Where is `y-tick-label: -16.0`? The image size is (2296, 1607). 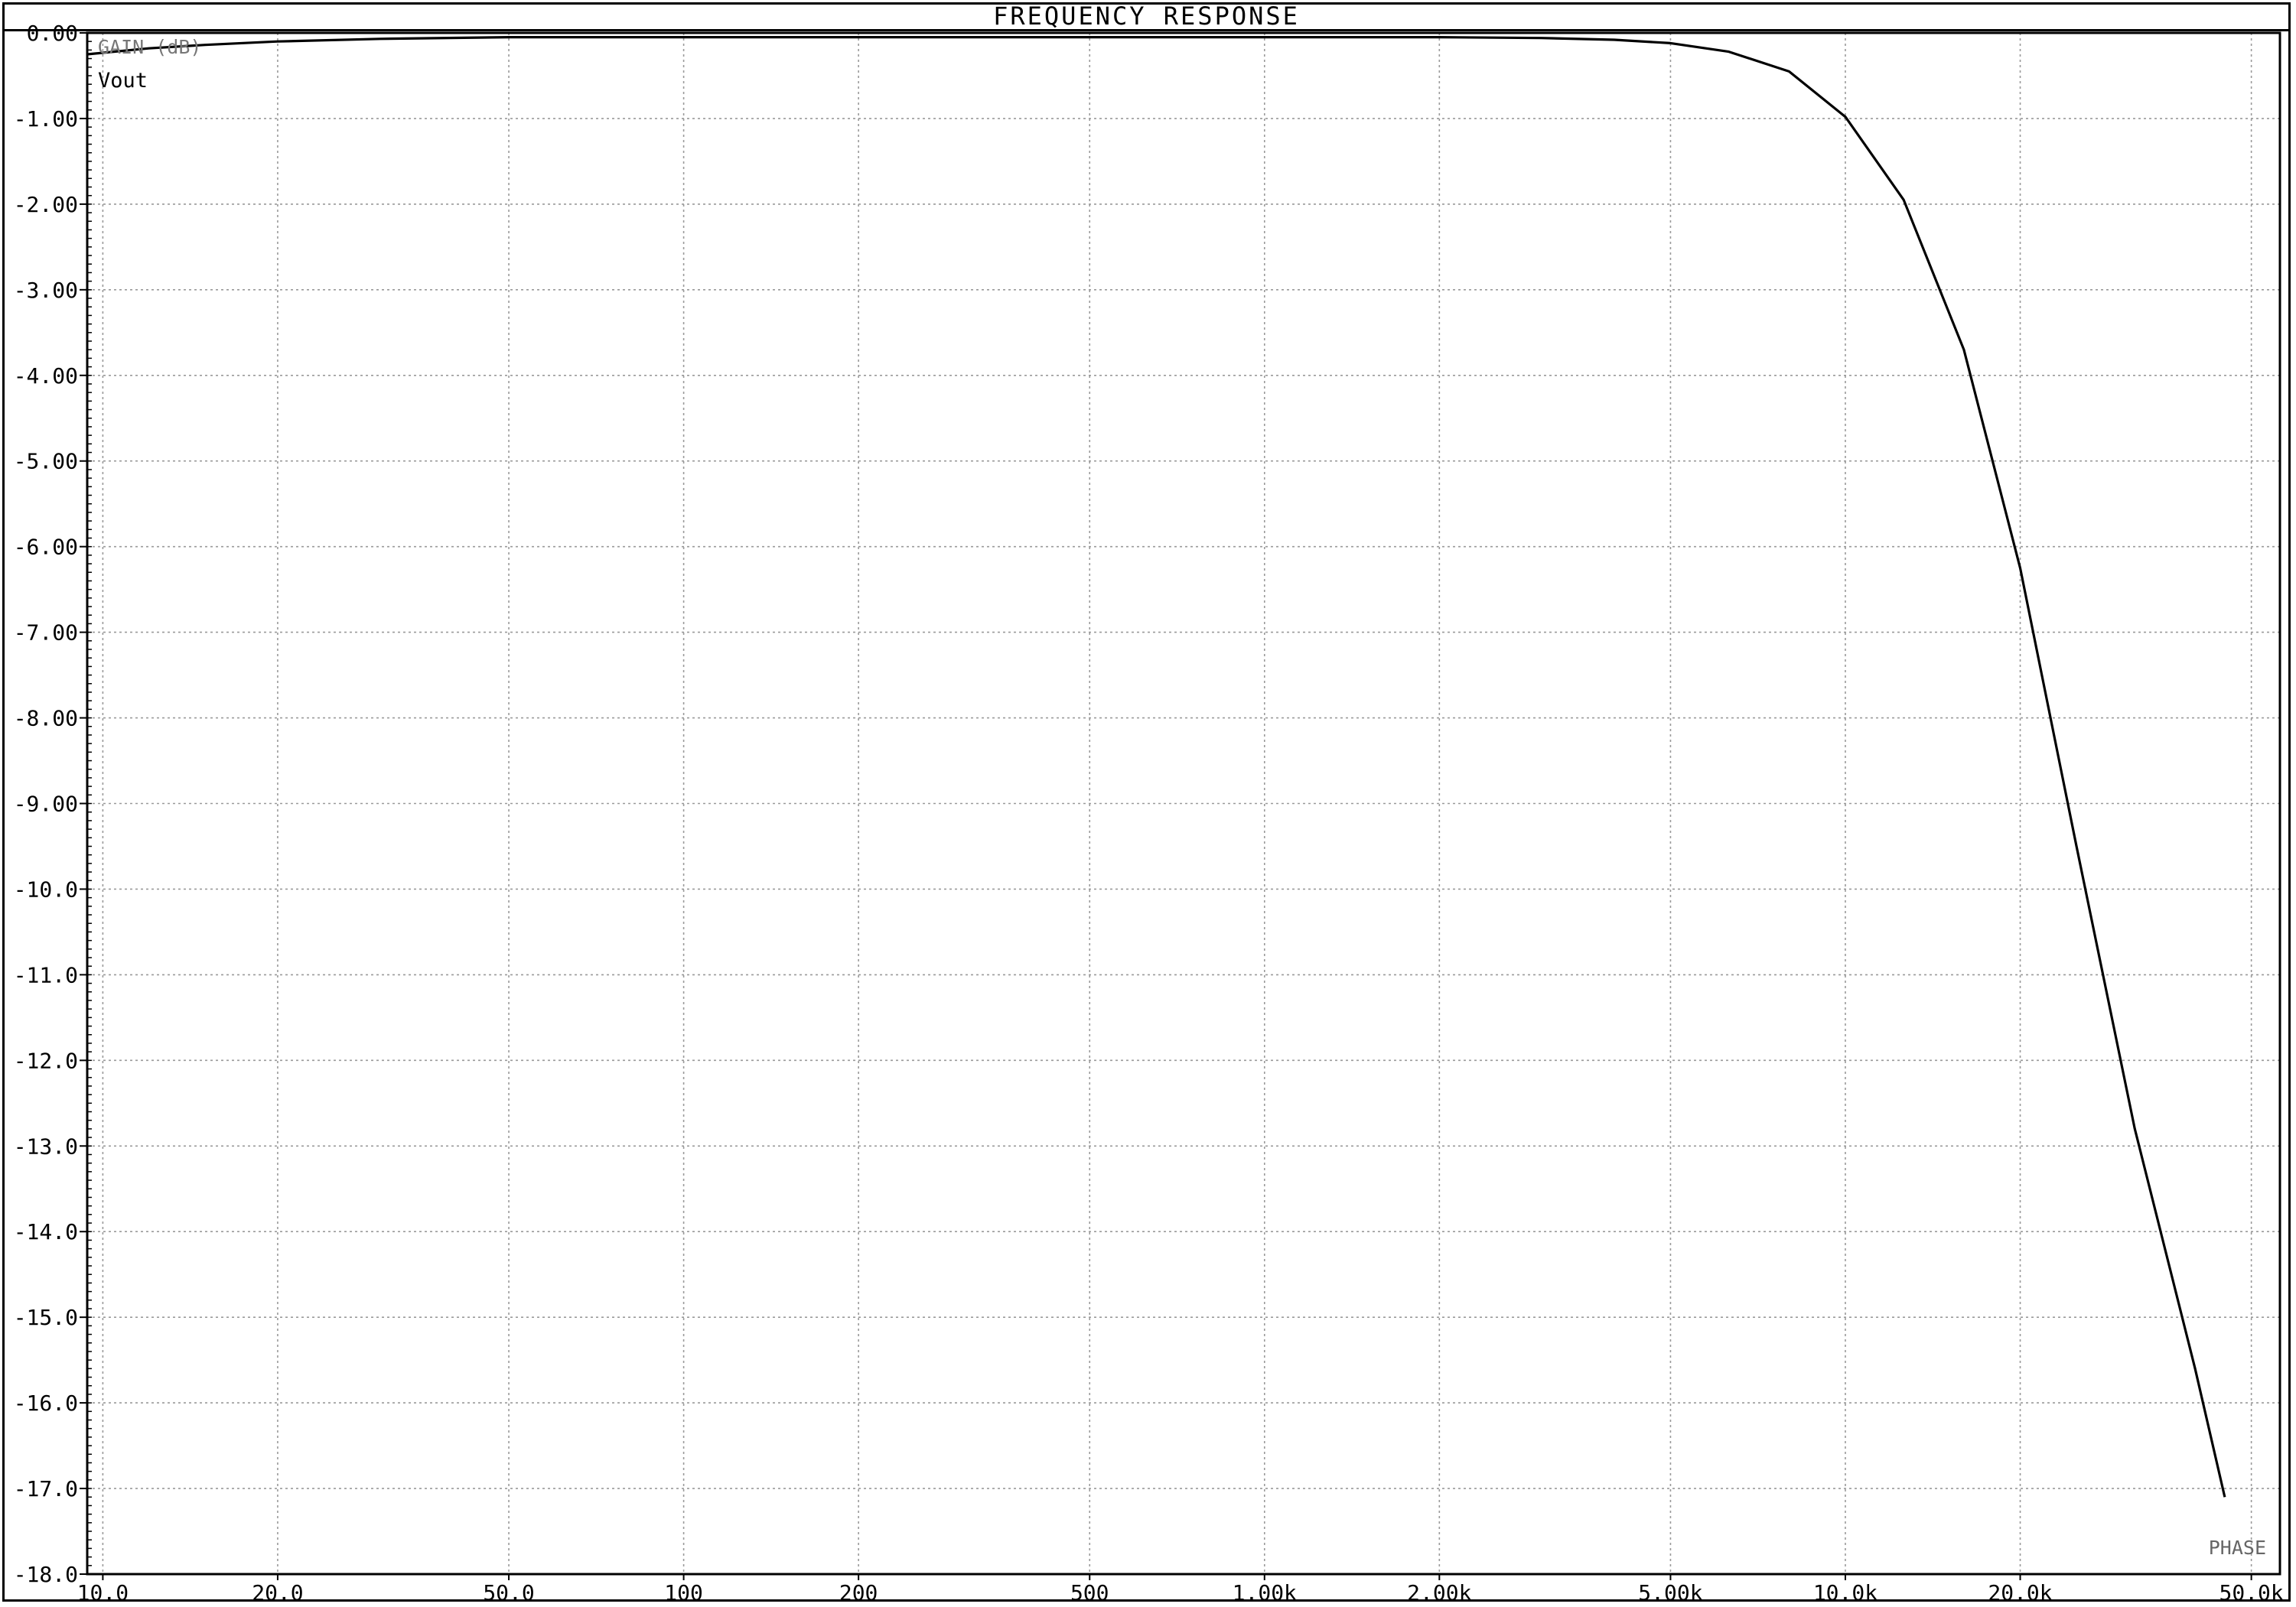 y-tick-label: -16.0 is located at coordinates (46, 1403).